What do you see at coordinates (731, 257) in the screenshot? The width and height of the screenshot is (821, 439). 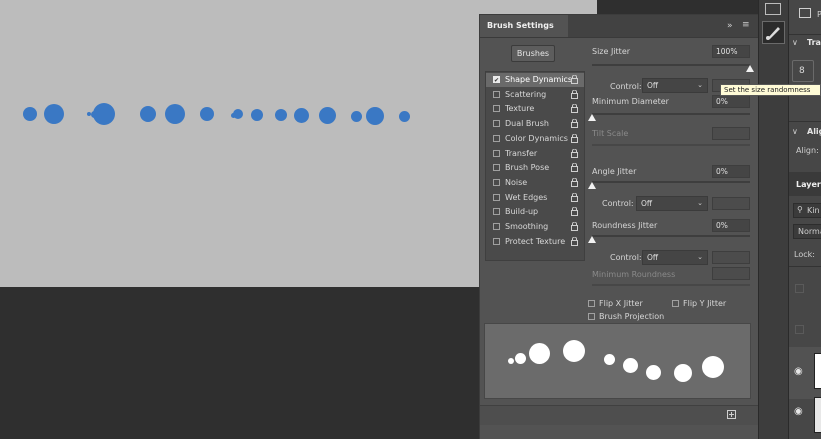 I see `roundness-control-amount-field` at bounding box center [731, 257].